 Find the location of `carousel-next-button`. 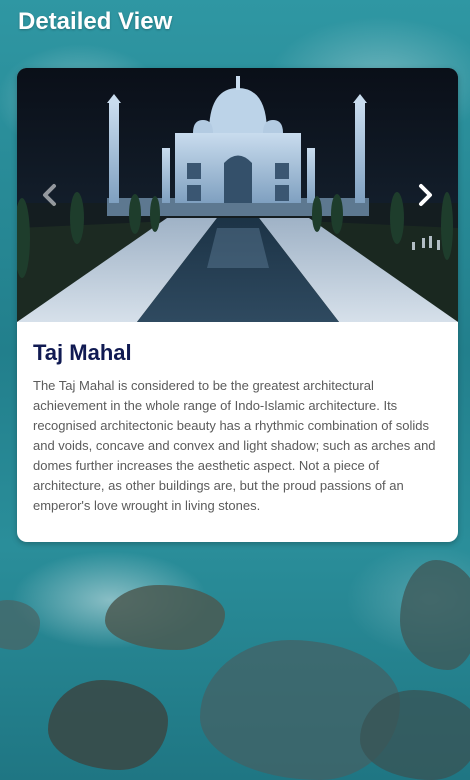

carousel-next-button is located at coordinates (425, 195).